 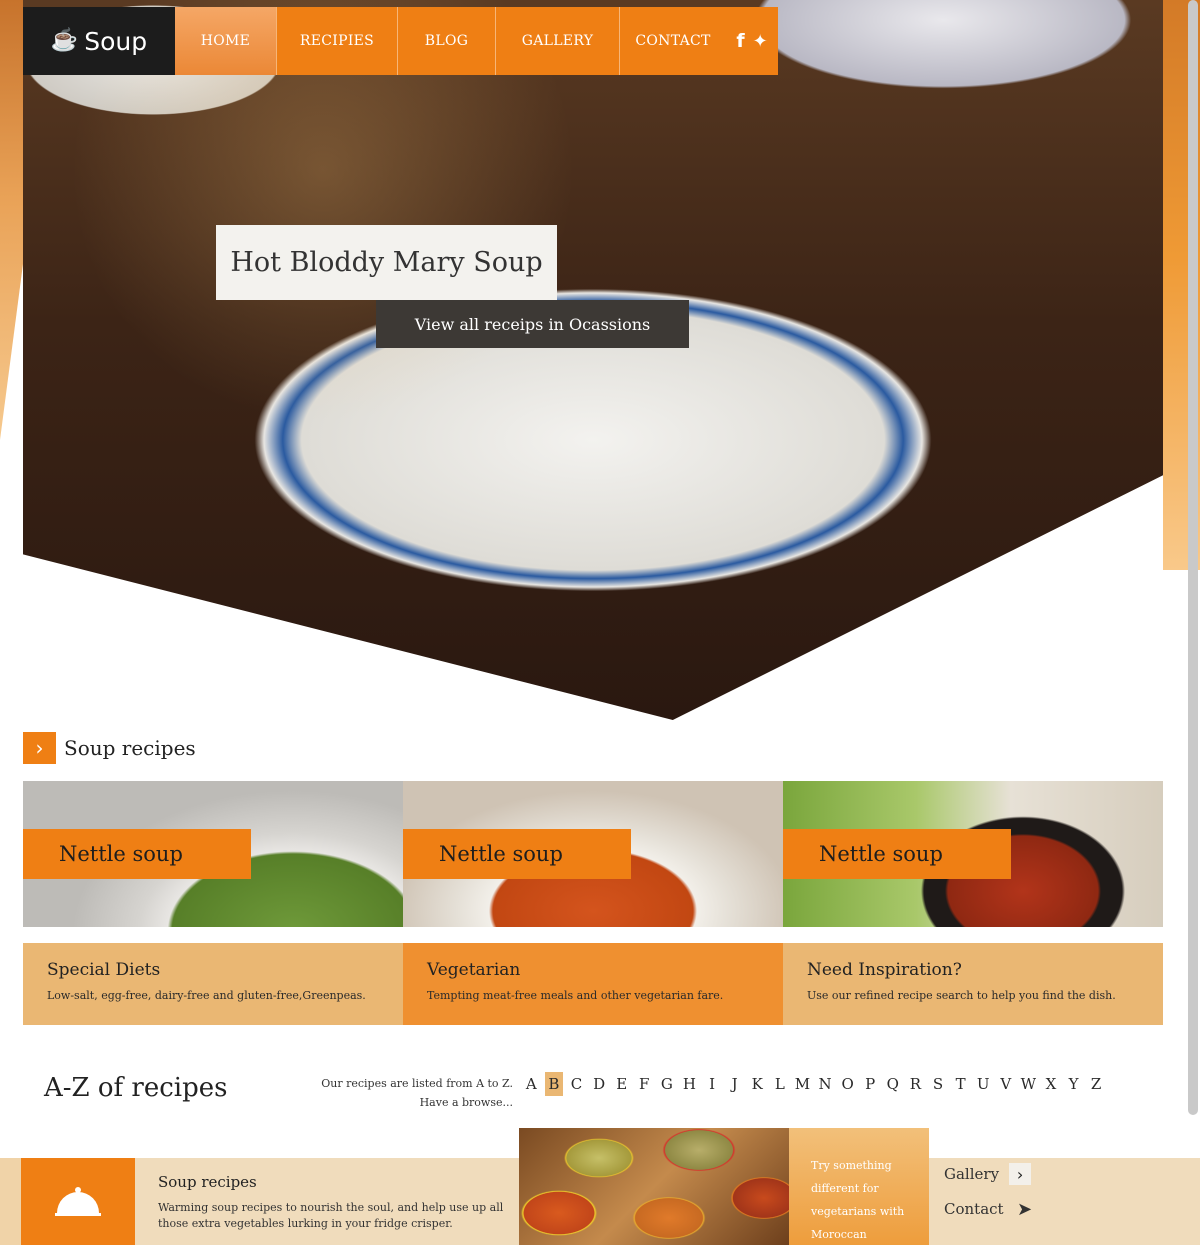 I want to click on recipes-section-heading: › Soup recipes, so click(x=109, y=748).